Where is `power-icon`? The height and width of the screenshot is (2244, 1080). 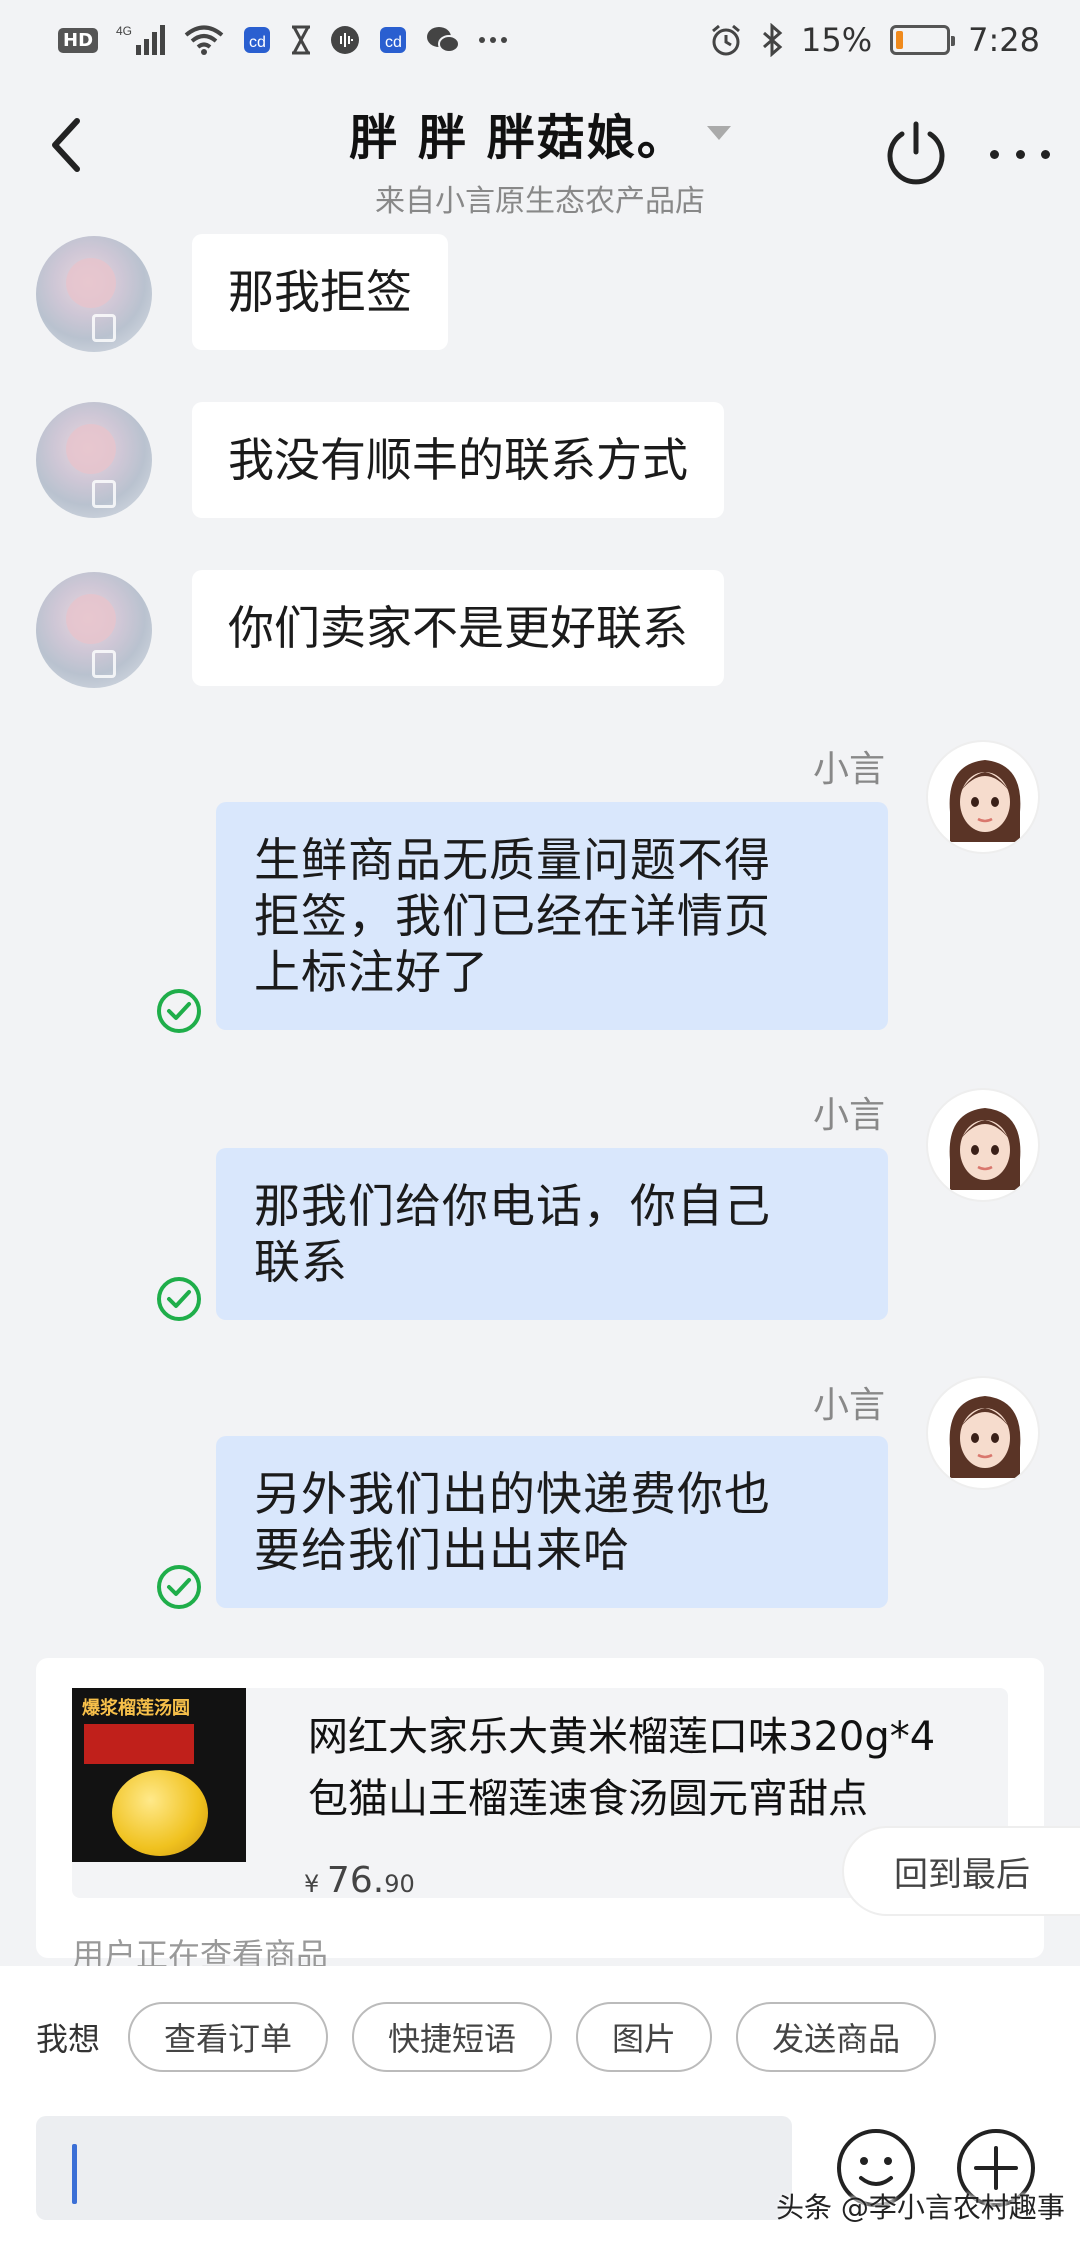
power-icon is located at coordinates (916, 153).